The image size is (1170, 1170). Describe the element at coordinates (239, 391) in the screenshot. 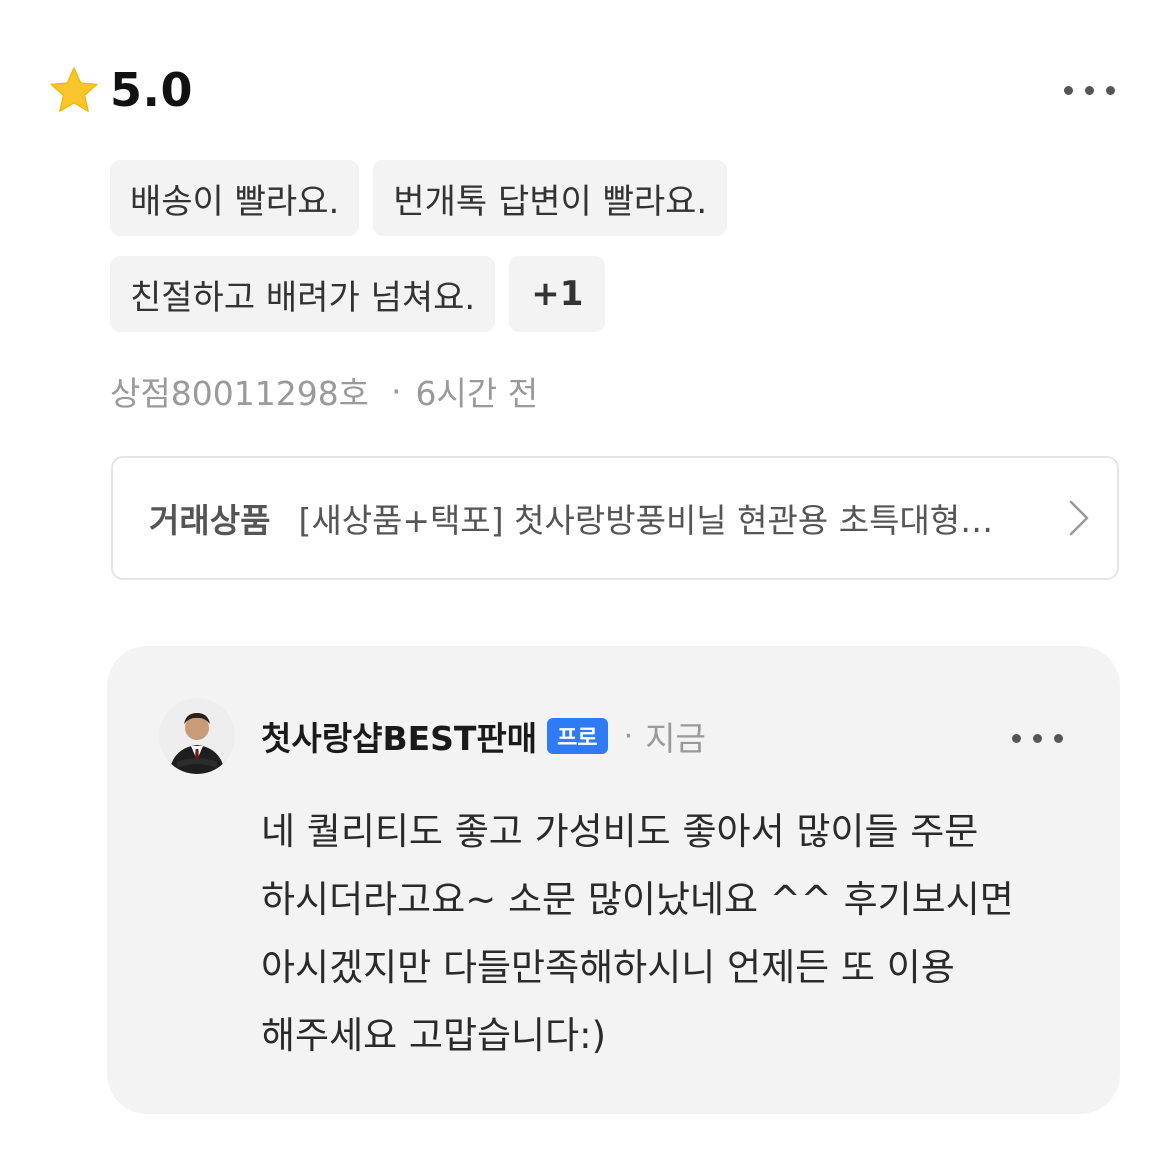

I see `reviewer-name: 상점80011298호` at that location.